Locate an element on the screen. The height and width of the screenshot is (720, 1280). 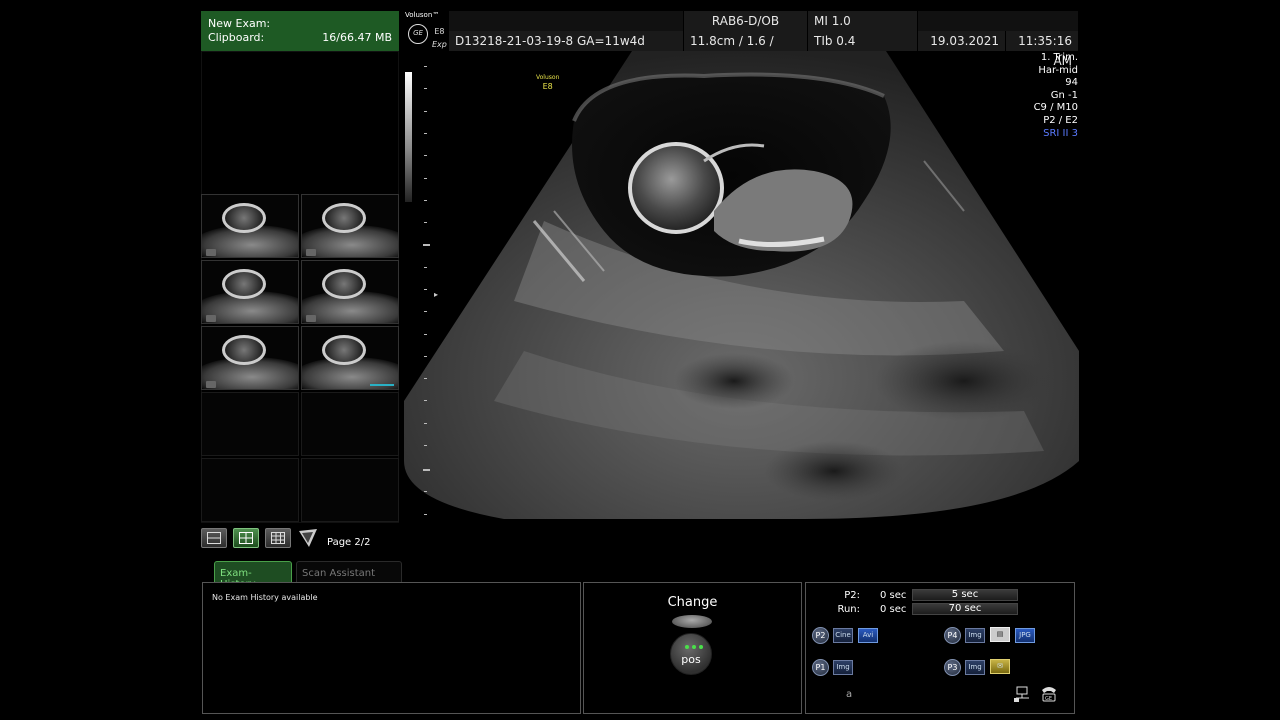
printer-icon: ▤ is located at coordinates (1000, 634).